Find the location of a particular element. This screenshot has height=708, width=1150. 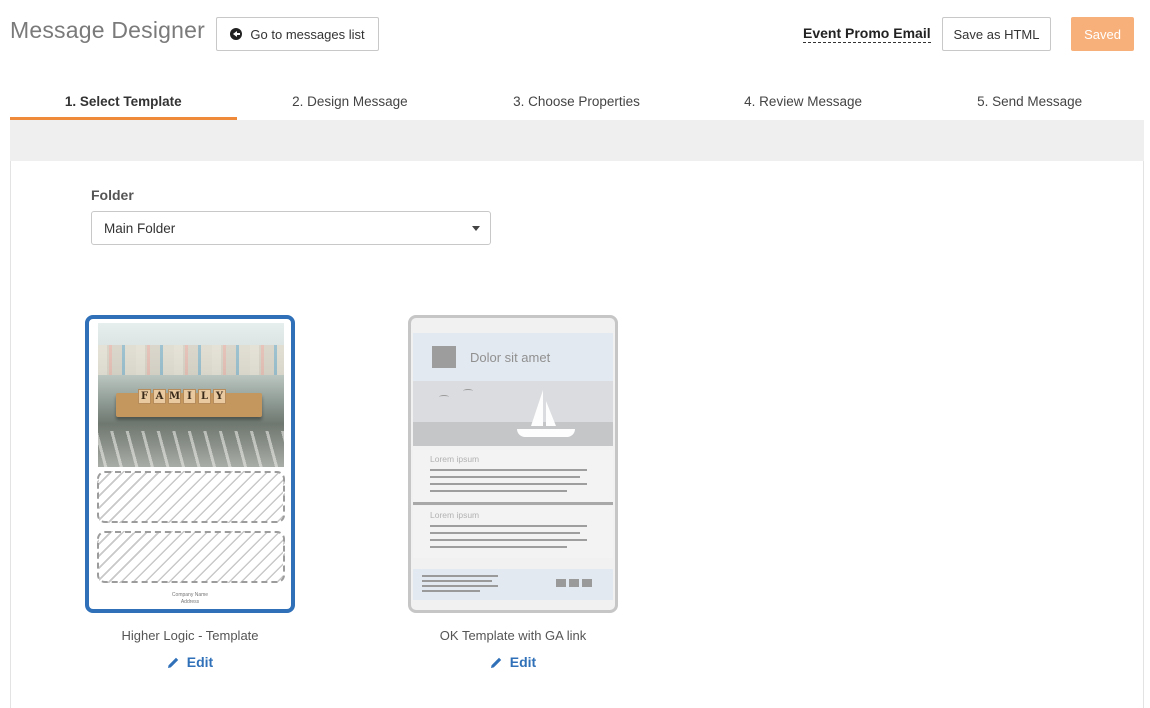

app-title: Message Designer is located at coordinates (107, 30).